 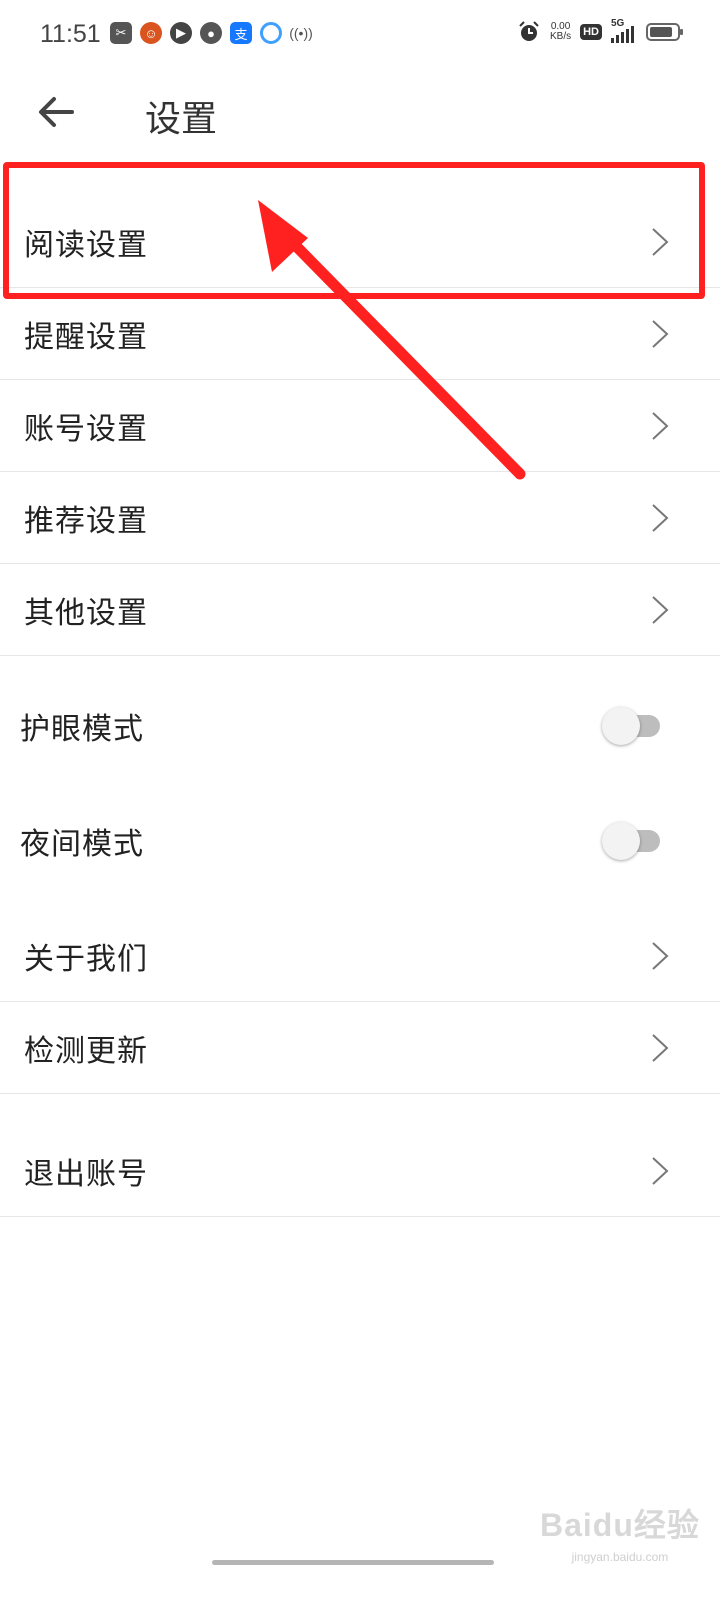 I want to click on settings-item-logout: 退出账号, so click(x=360, y=1171).